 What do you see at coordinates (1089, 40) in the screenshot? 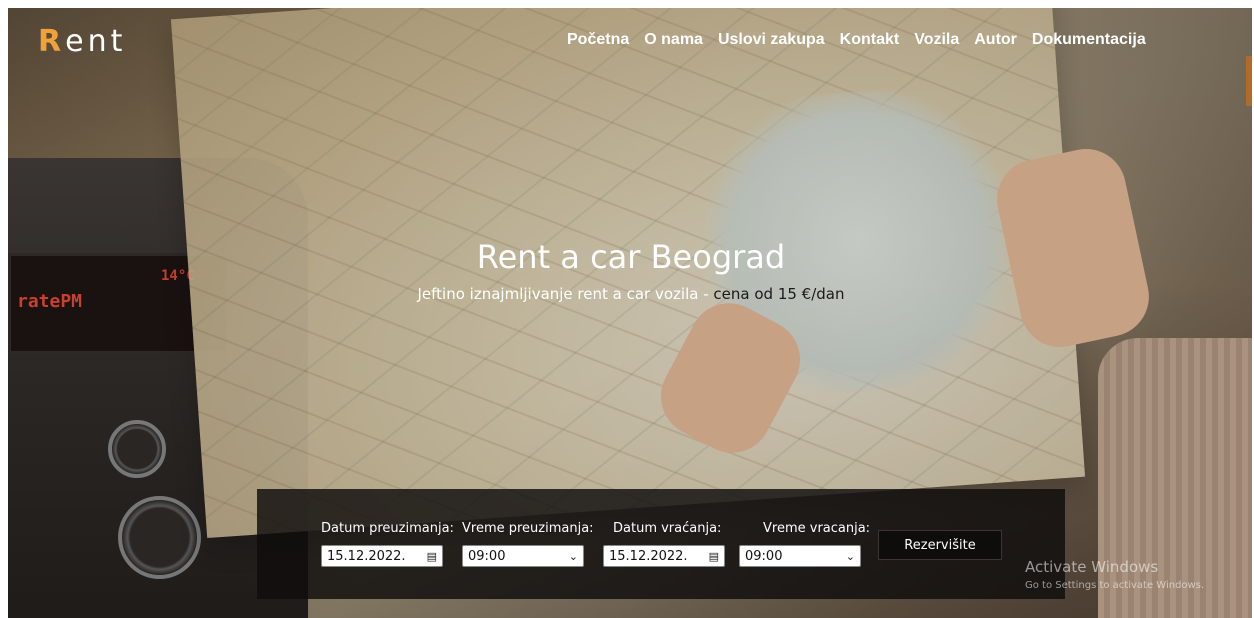
I see `nav-dokumentacija: Dokumentacija` at bounding box center [1089, 40].